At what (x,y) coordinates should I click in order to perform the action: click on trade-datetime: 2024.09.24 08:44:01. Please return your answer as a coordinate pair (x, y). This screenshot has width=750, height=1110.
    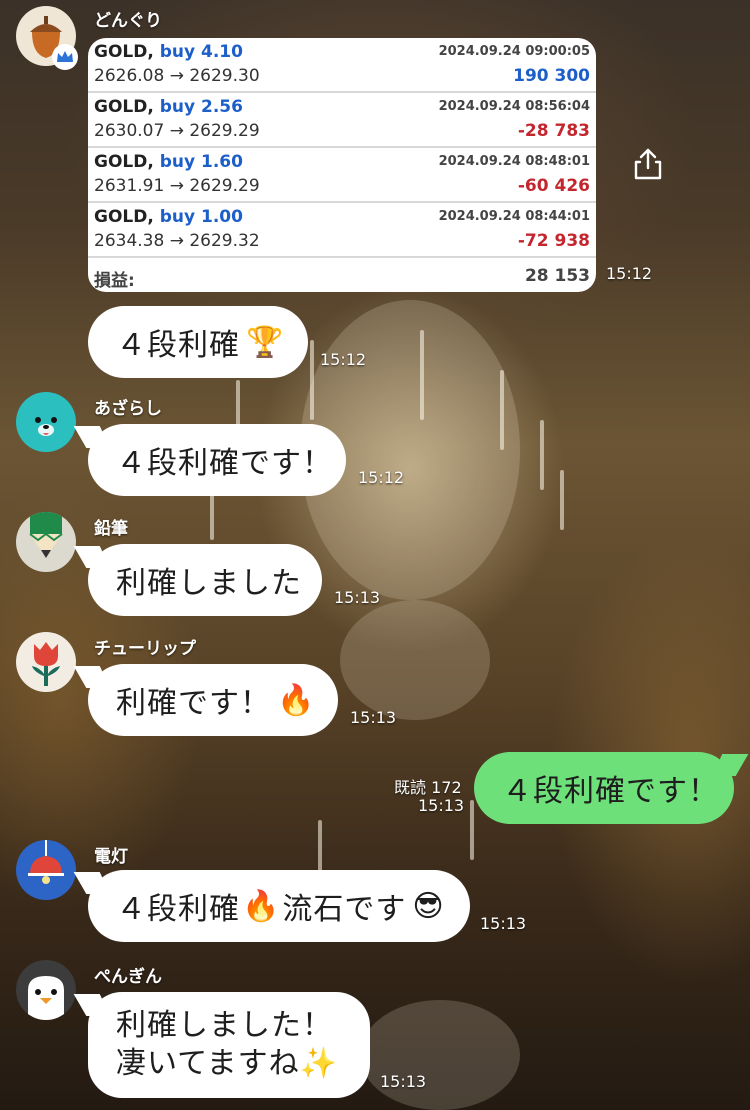
    Looking at the image, I should click on (514, 216).